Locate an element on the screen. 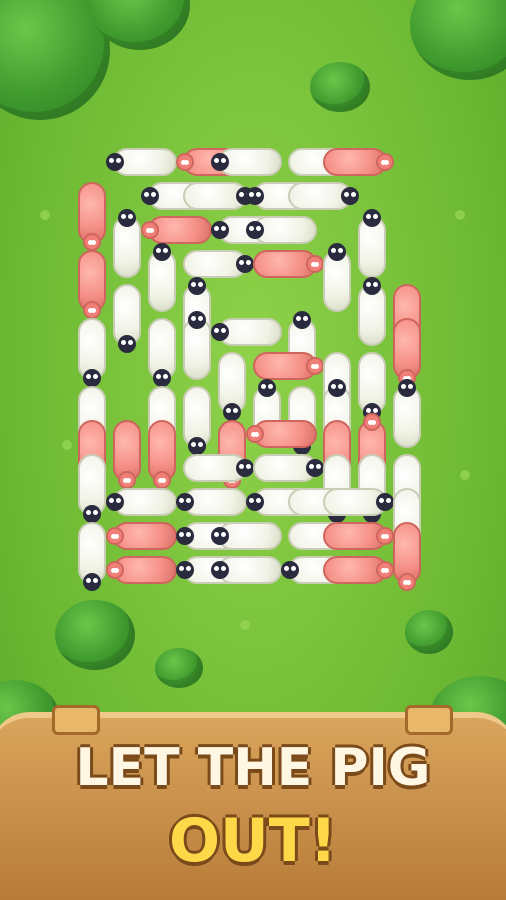 The image size is (506, 900). sign-peg-left is located at coordinates (76, 720).